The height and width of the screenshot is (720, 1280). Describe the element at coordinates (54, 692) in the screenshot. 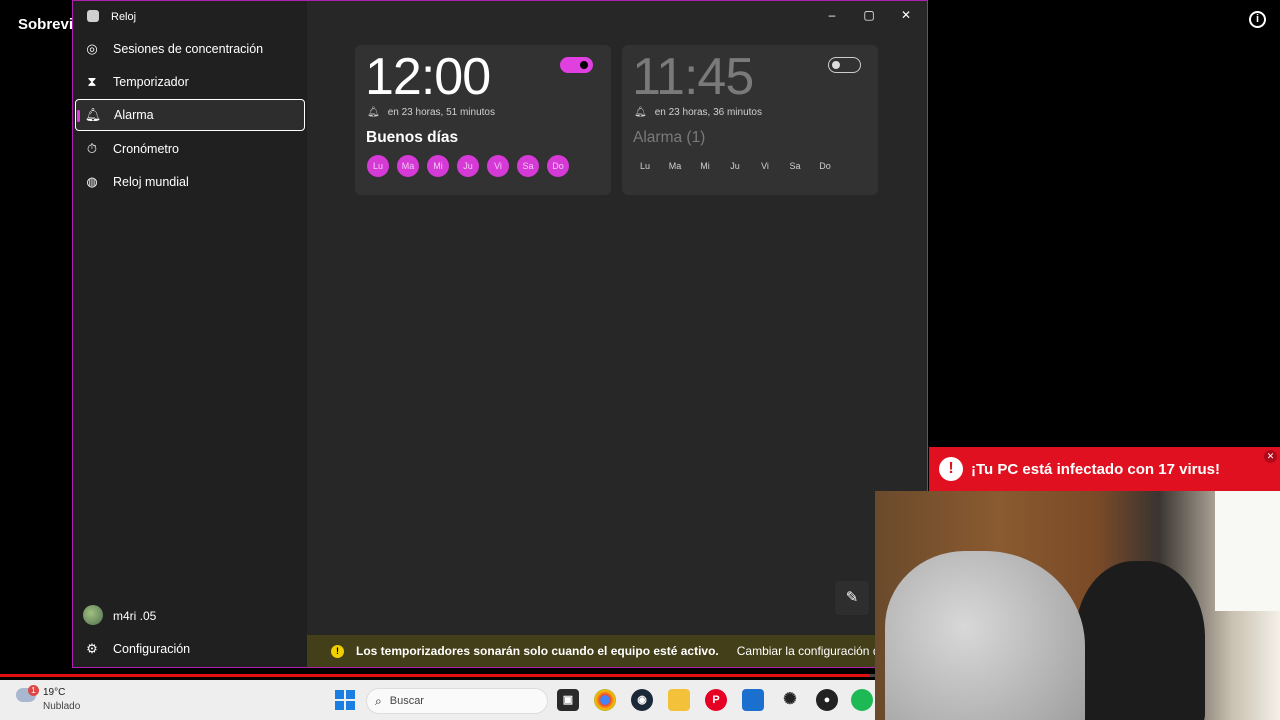

I see `weather-temp: 19°C` at that location.